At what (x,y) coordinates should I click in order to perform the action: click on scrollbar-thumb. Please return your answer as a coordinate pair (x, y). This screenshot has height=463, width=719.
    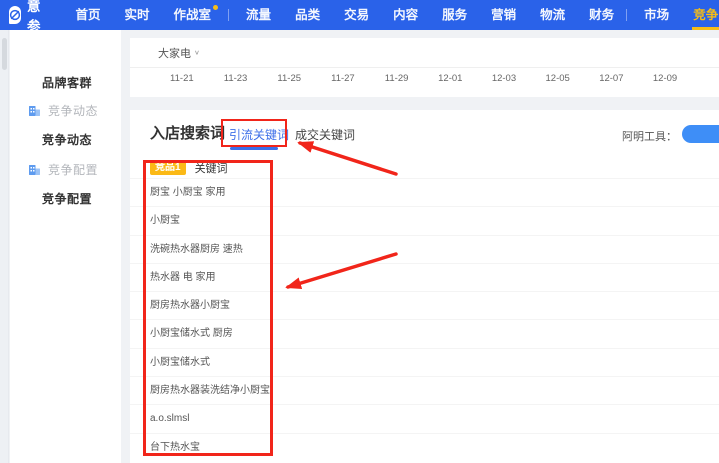
    Looking at the image, I should click on (4, 54).